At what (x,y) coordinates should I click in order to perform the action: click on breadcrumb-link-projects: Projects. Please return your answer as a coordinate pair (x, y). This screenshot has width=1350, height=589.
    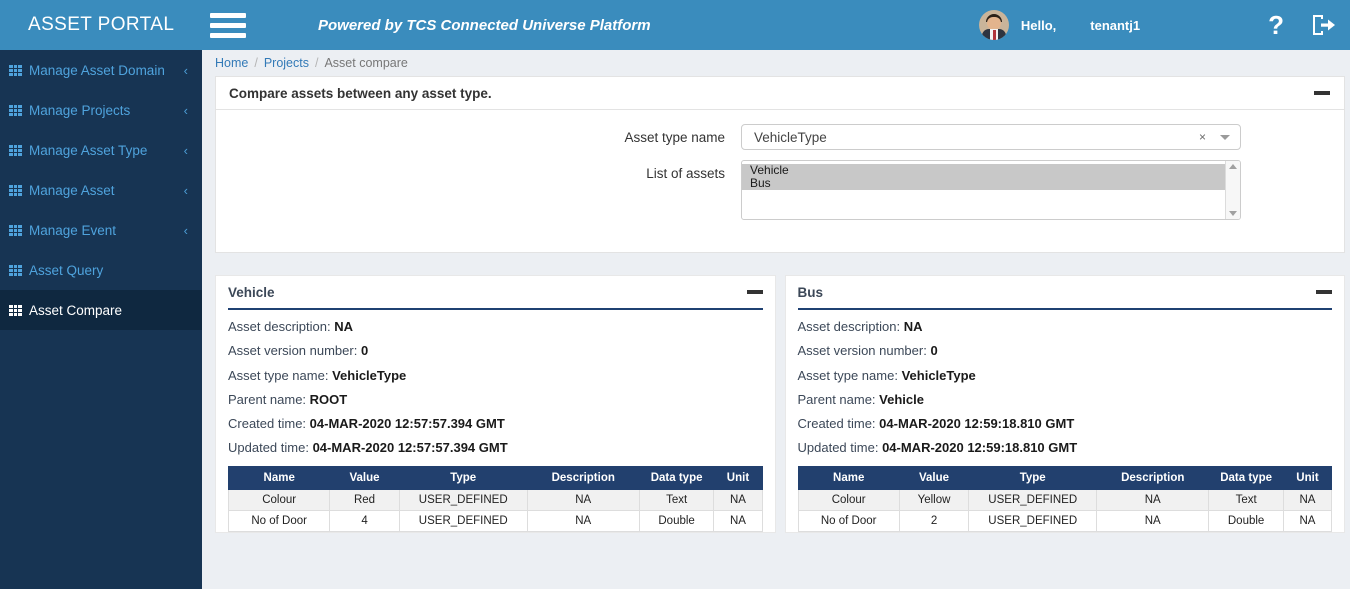
    Looking at the image, I should click on (286, 63).